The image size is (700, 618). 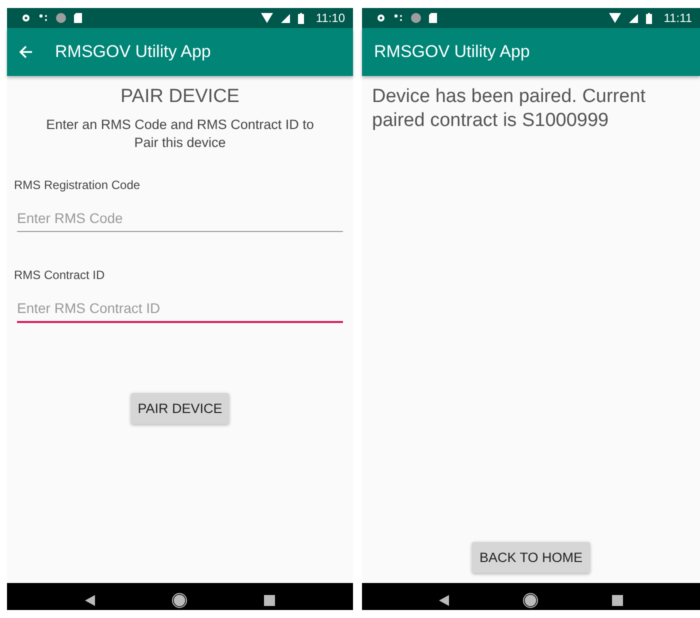 What do you see at coordinates (180, 219) in the screenshot?
I see `text-field: Enter RMS Code` at bounding box center [180, 219].